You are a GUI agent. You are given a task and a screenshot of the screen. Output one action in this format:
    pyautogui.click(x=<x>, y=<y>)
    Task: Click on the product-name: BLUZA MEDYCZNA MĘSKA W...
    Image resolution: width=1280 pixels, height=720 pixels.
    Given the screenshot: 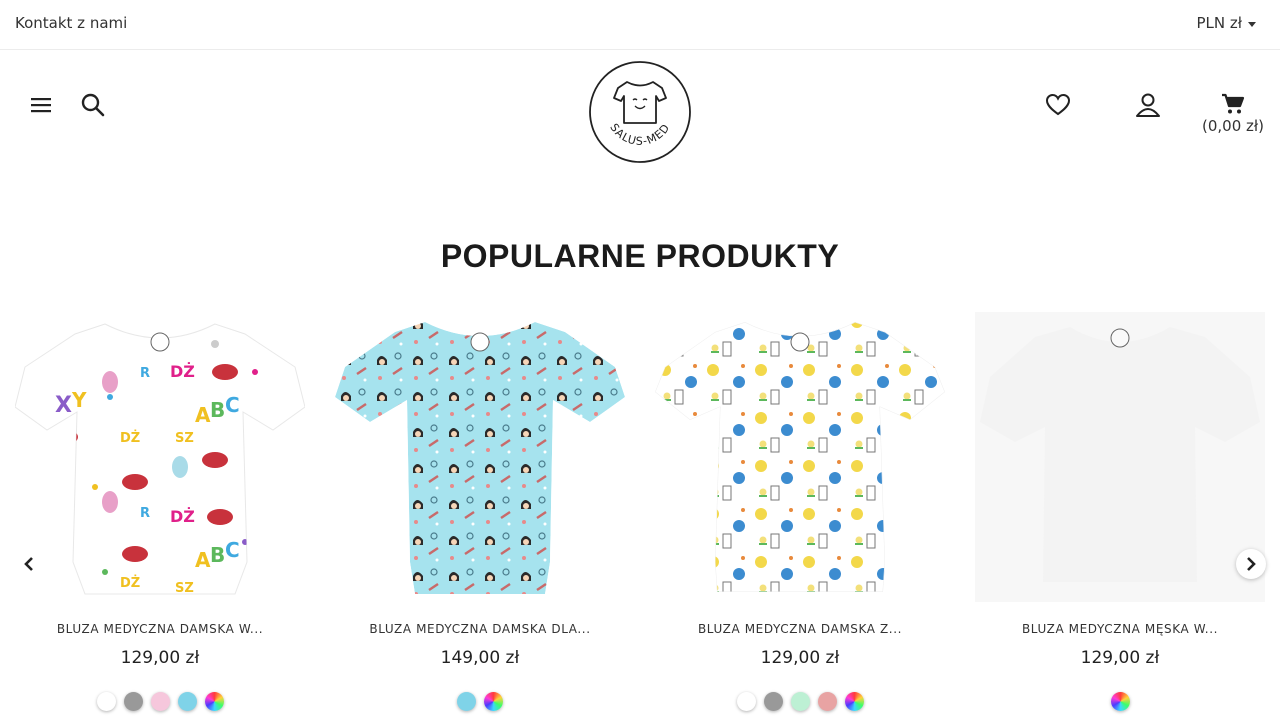 What is the action you would take?
    pyautogui.click(x=1120, y=629)
    